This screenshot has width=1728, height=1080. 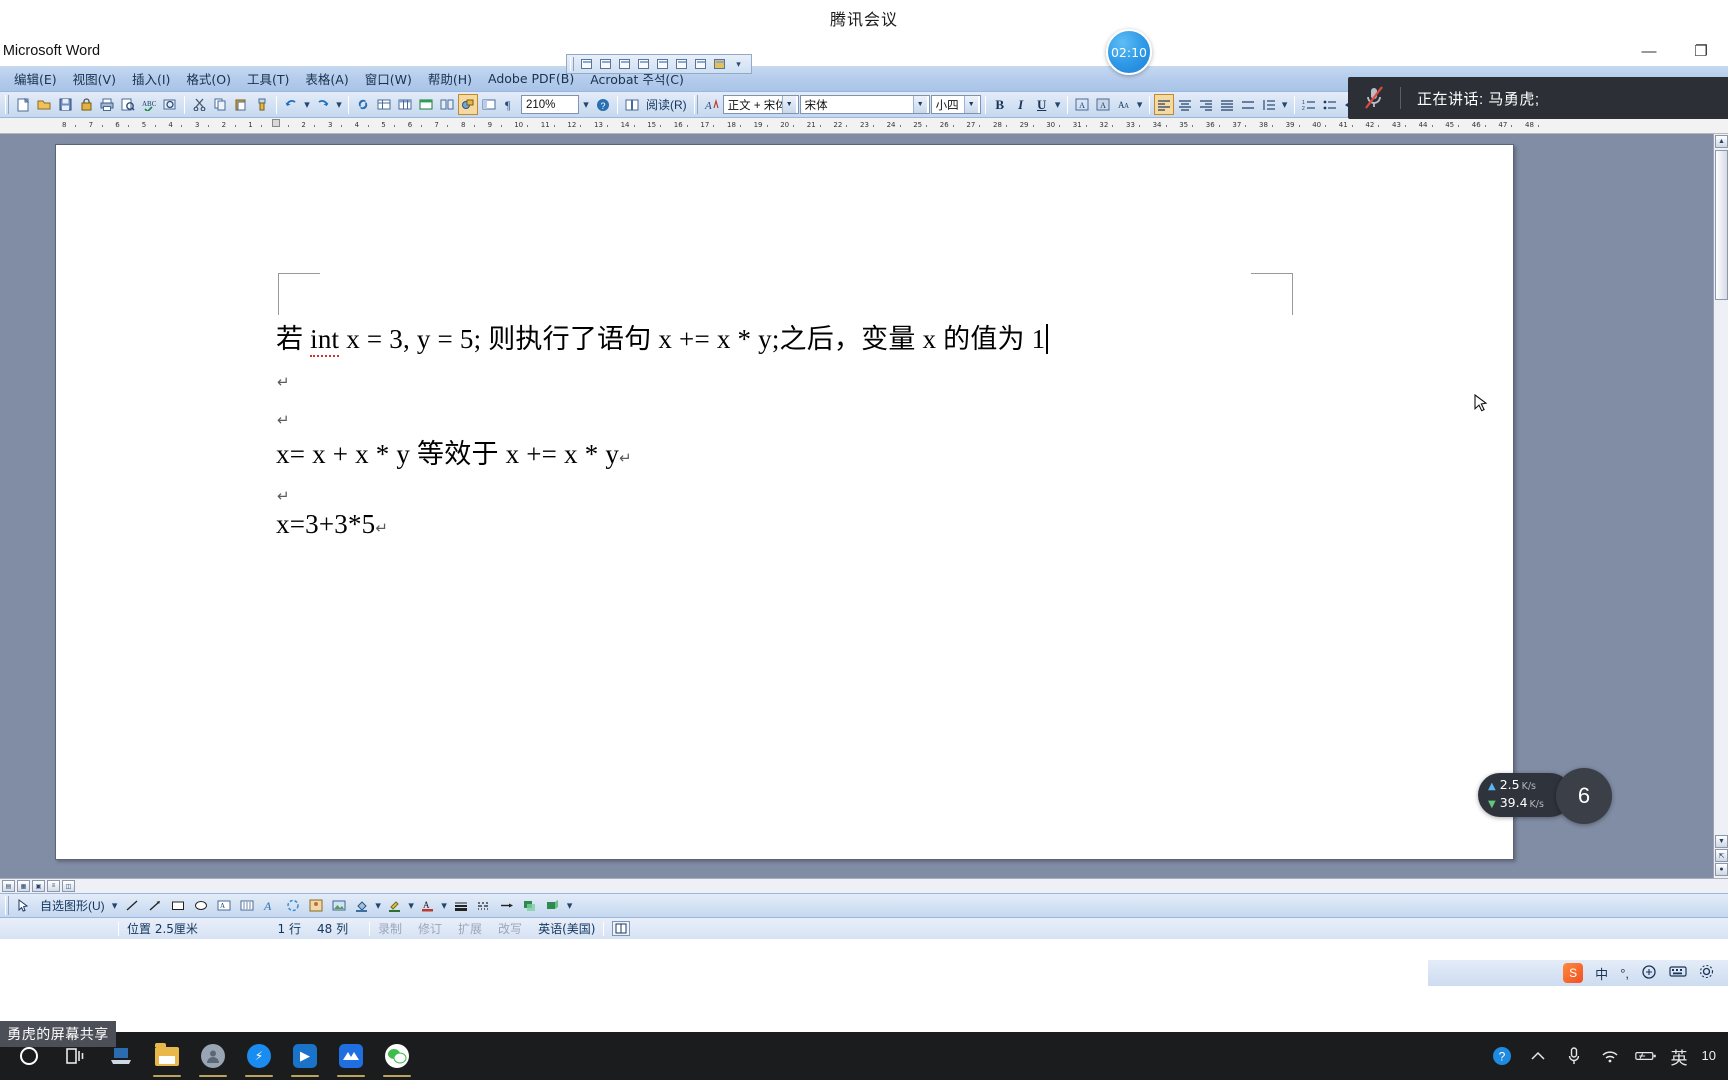 What do you see at coordinates (307, 104) in the screenshot?
I see `undo-dropdown-icon: ▾` at bounding box center [307, 104].